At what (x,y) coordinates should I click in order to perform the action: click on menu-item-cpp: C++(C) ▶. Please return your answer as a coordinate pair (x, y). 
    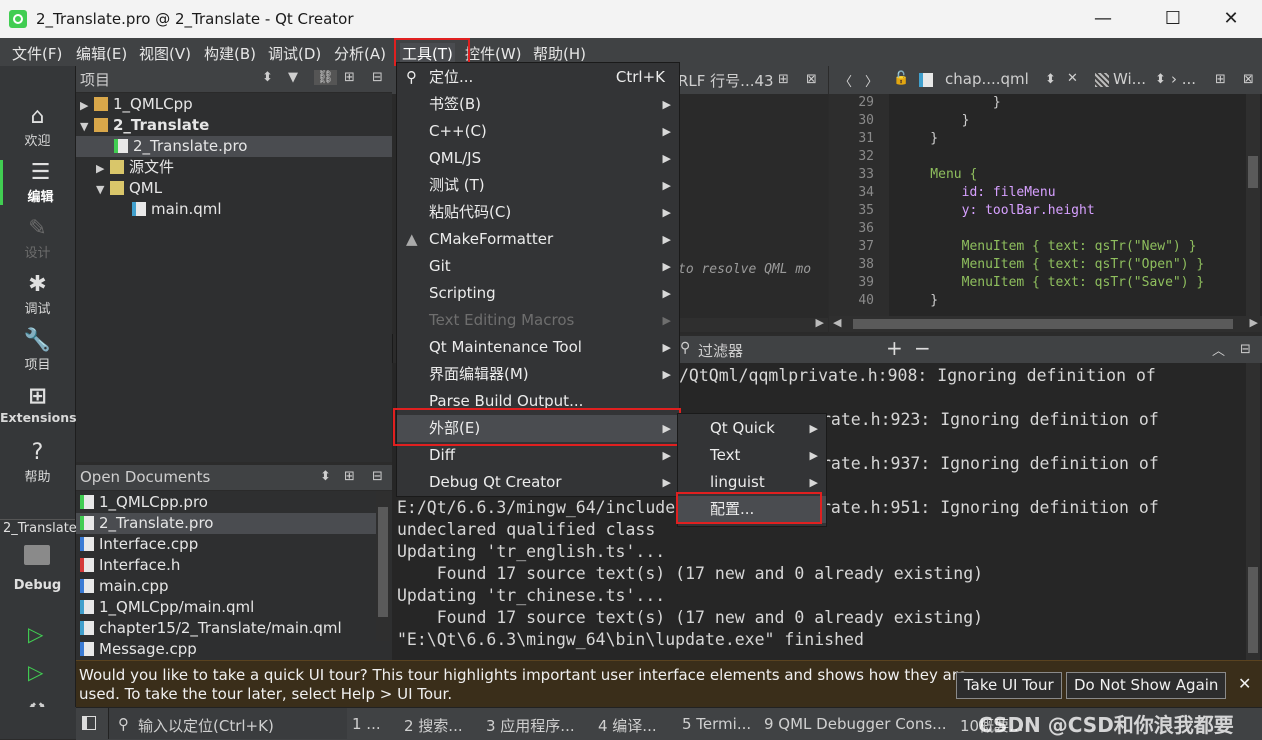
    Looking at the image, I should click on (538, 131).